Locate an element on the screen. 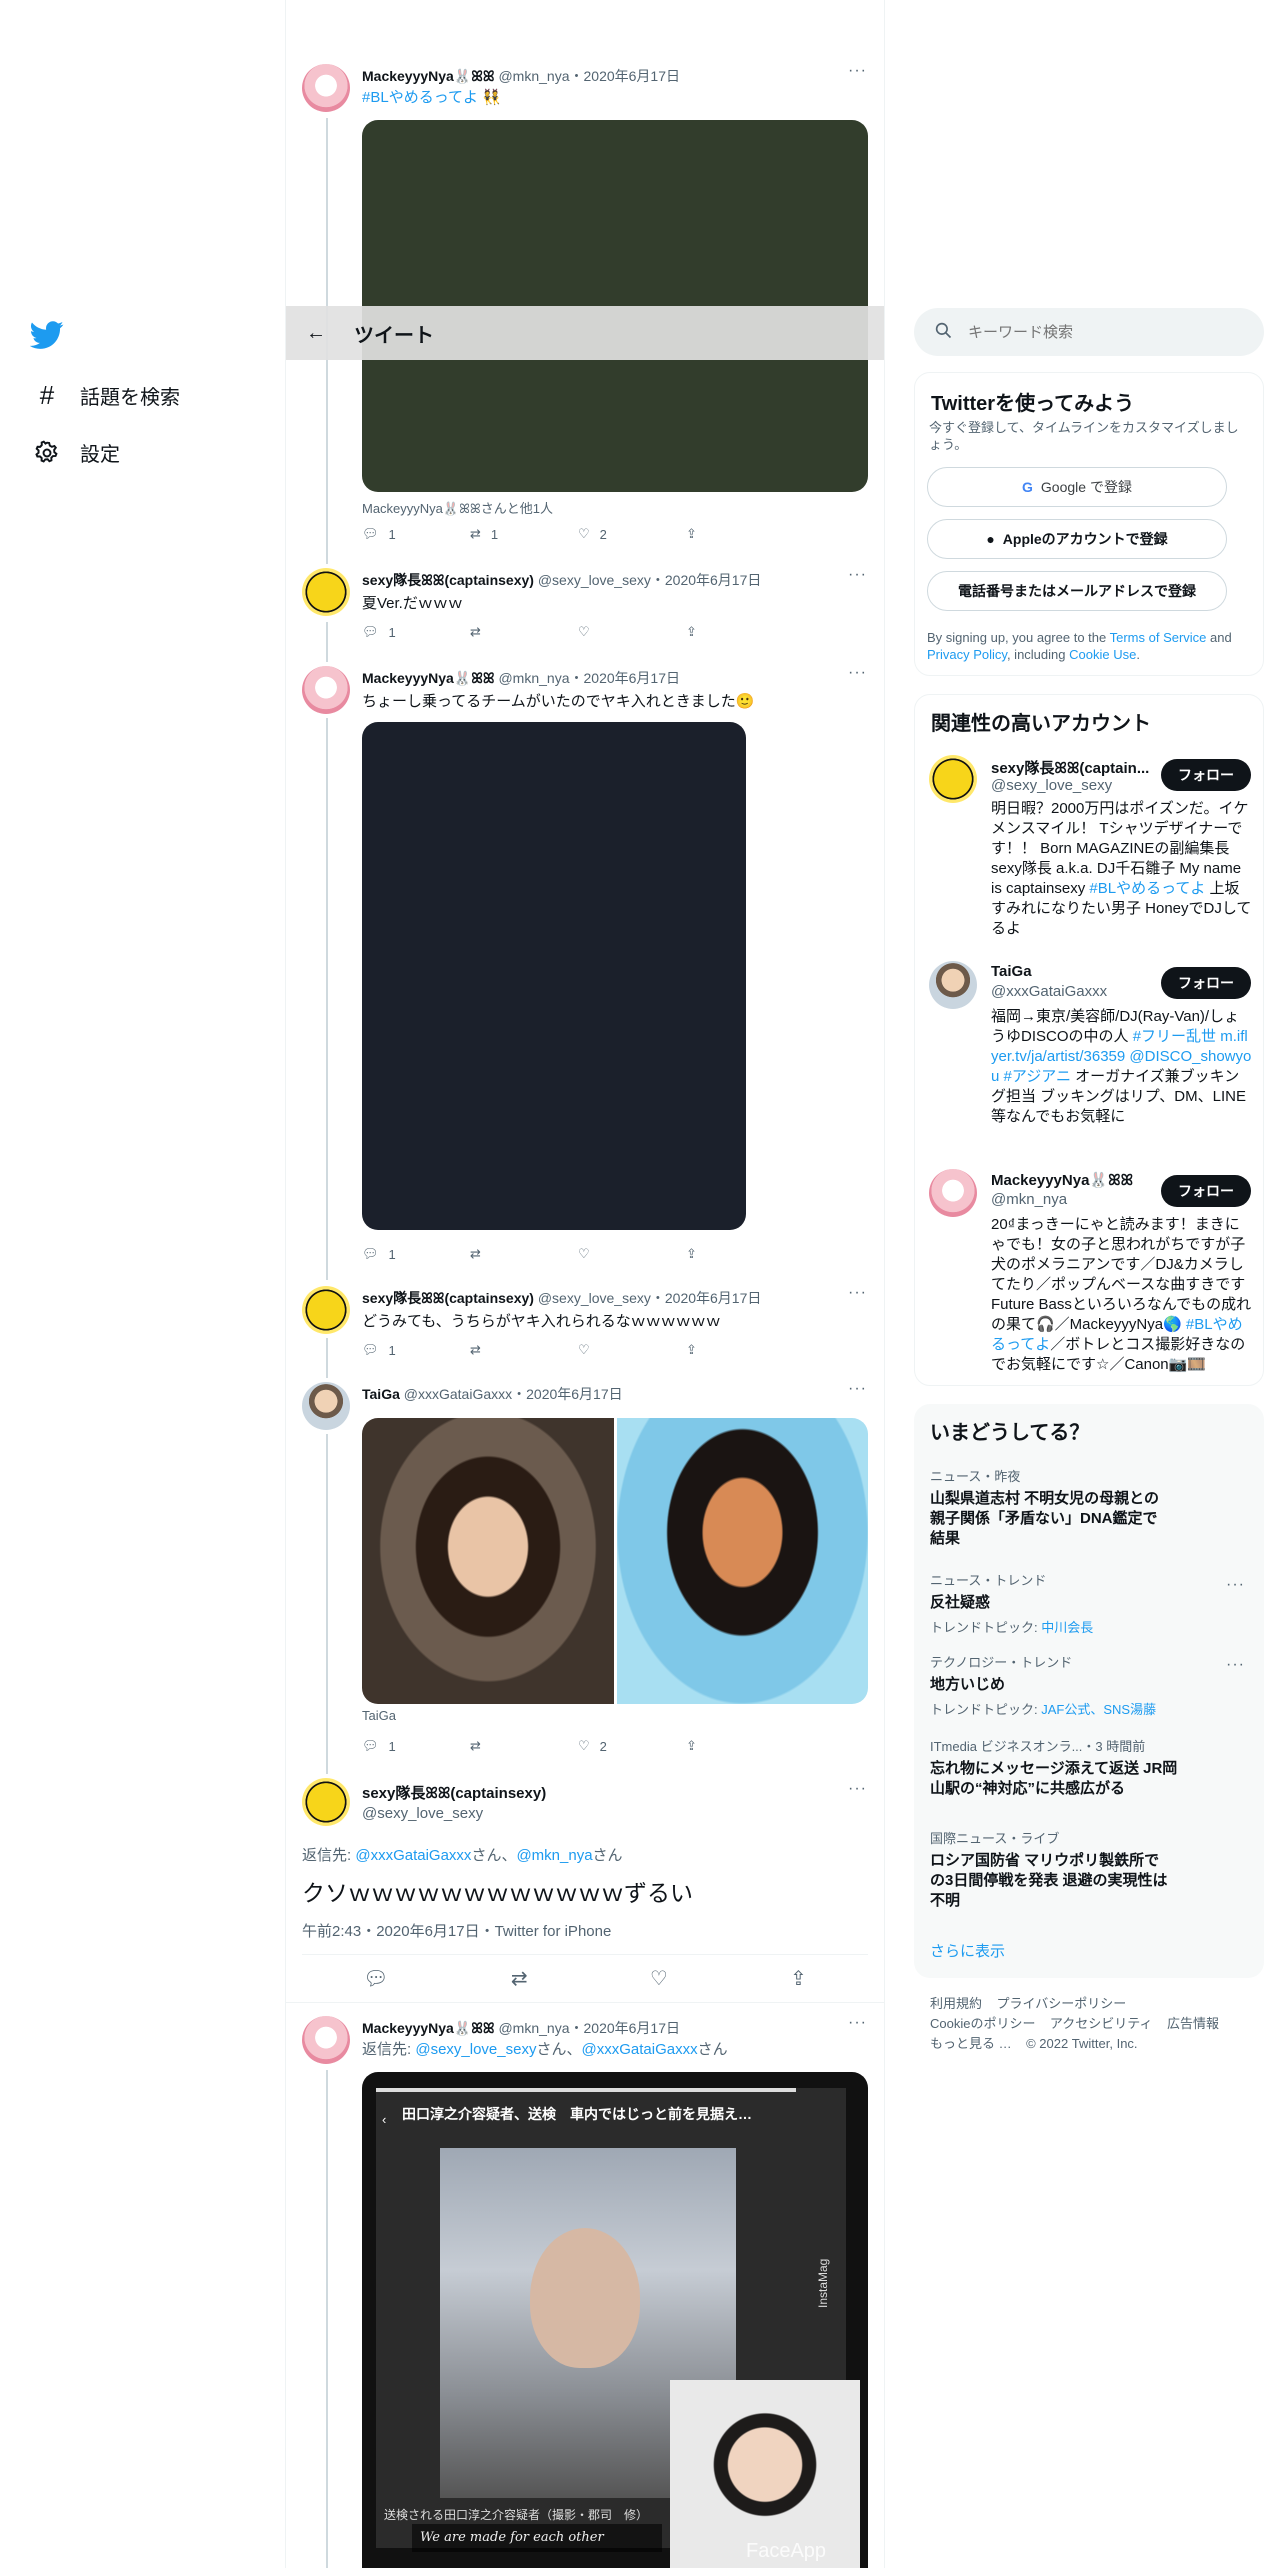 The height and width of the screenshot is (2568, 1284). author-name: TaiGa is located at coordinates (381, 1394).